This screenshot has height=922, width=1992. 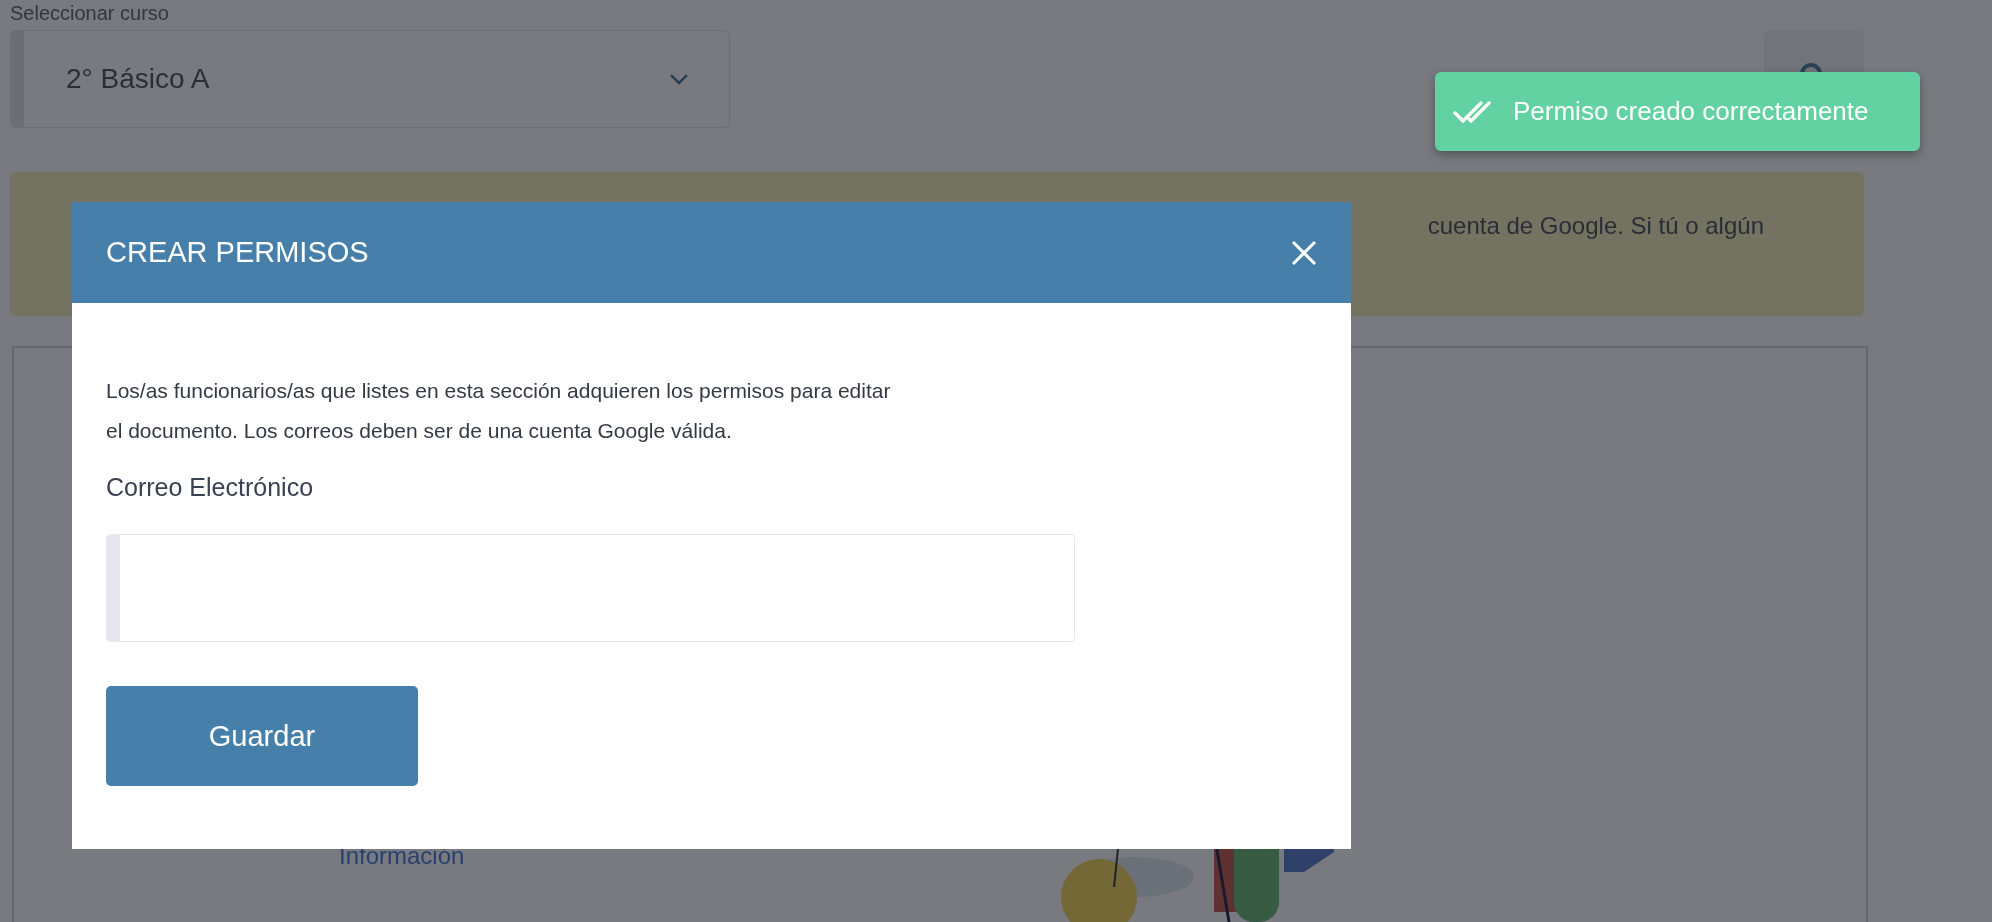 I want to click on dialog-description: Los/as funcionarios/as que listes en esta sección adquieren los permisos para editar el documento. Los correos deben ser de una cuenta Google válida., so click(x=499, y=411).